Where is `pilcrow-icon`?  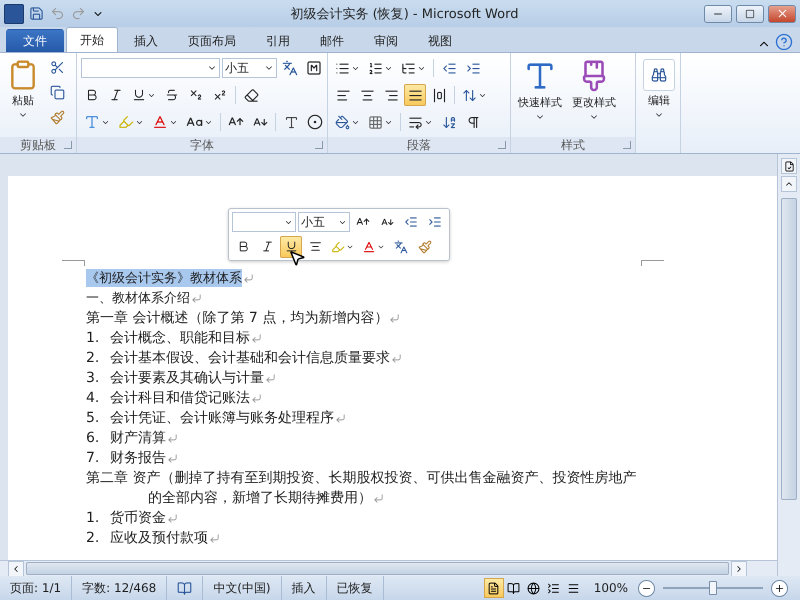
pilcrow-icon is located at coordinates (473, 122).